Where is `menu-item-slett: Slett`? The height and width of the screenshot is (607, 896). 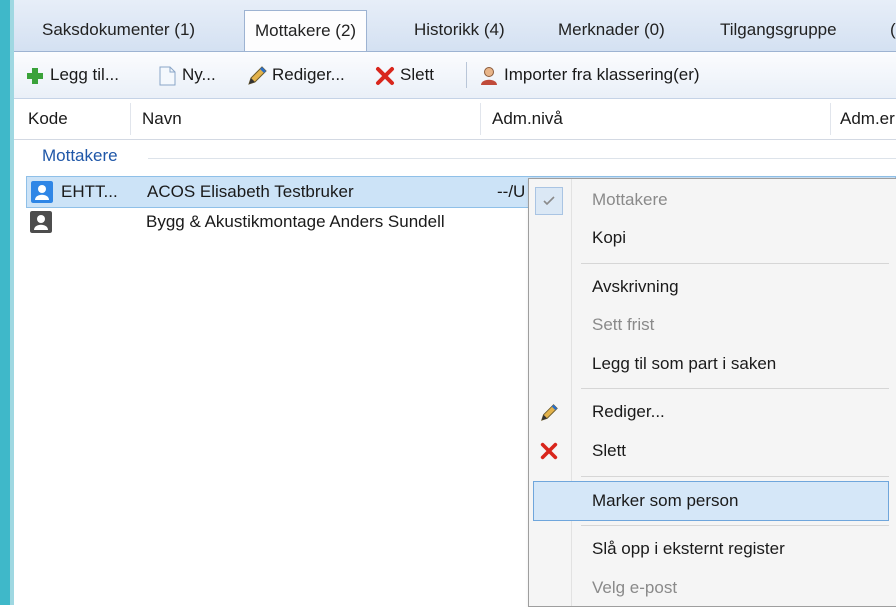
menu-item-slett: Slett is located at coordinates (712, 451).